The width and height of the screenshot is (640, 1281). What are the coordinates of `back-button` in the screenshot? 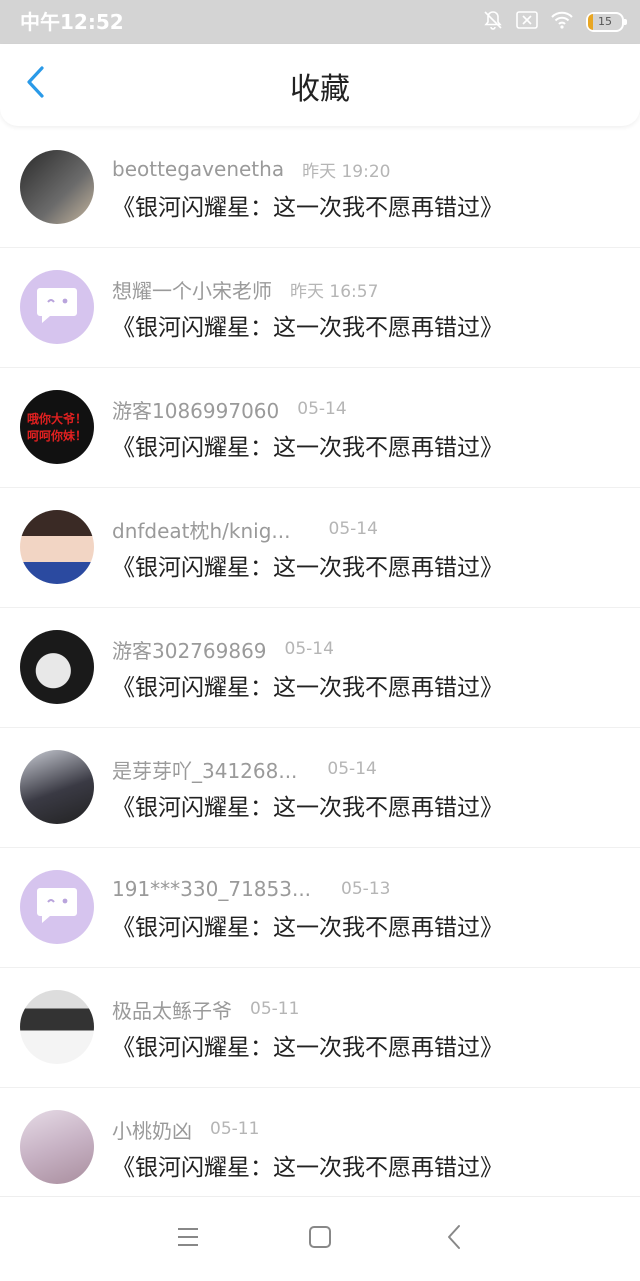 It's located at (36, 84).